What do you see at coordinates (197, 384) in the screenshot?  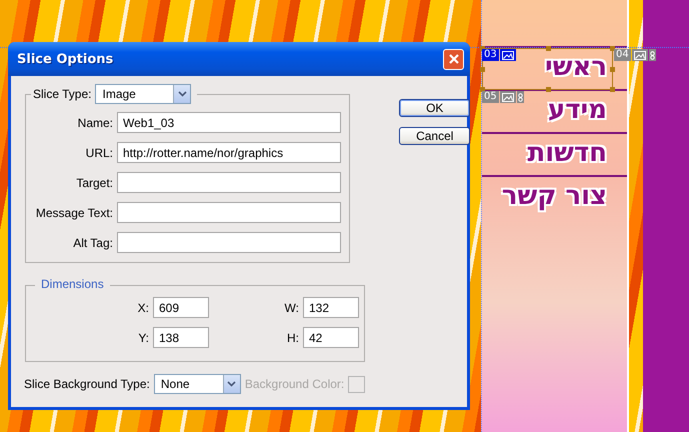 I see `background-type-dropdown: None` at bounding box center [197, 384].